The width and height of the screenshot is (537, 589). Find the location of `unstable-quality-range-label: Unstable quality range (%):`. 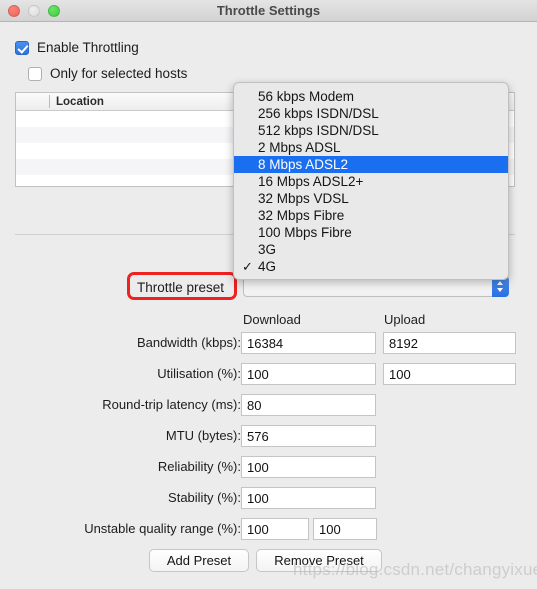

unstable-quality-range-label: Unstable quality range (%): is located at coordinates (162, 528).